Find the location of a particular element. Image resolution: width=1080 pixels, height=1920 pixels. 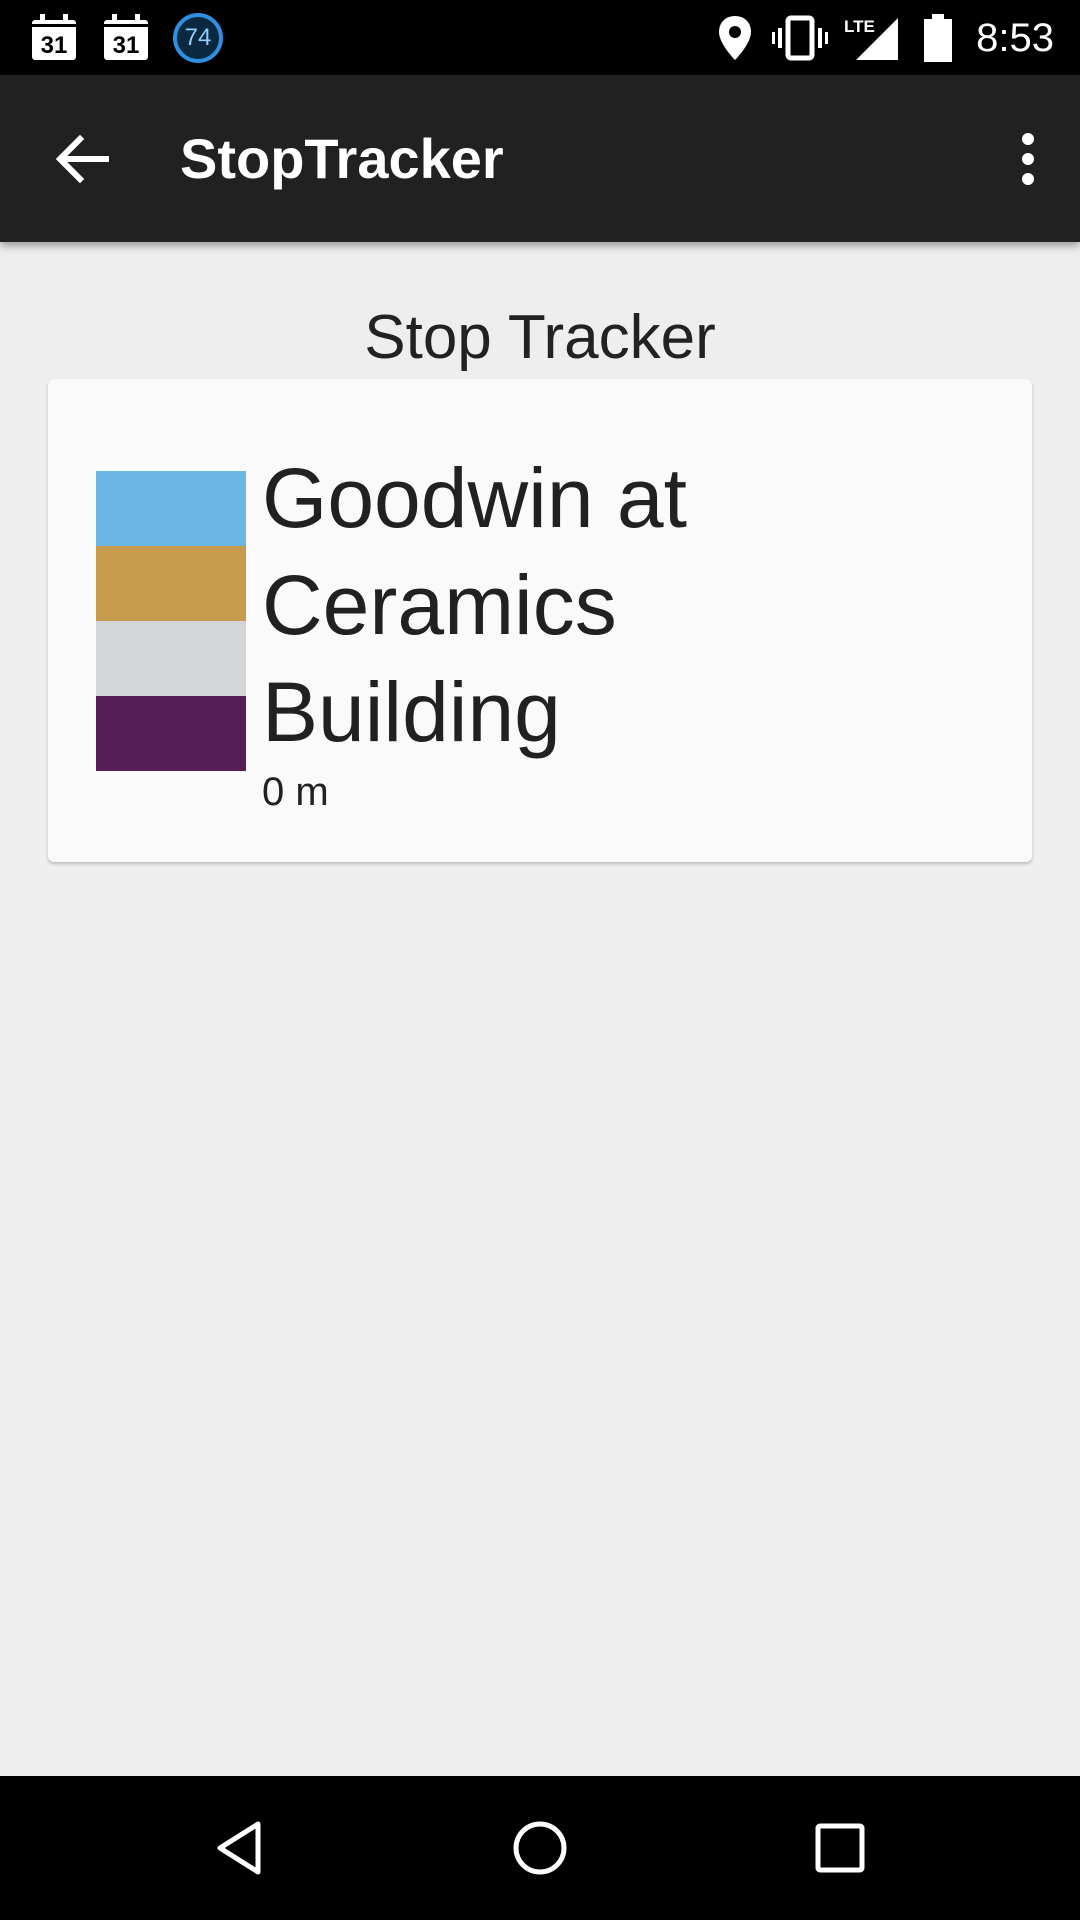

navigation-bar is located at coordinates (540, 1848).